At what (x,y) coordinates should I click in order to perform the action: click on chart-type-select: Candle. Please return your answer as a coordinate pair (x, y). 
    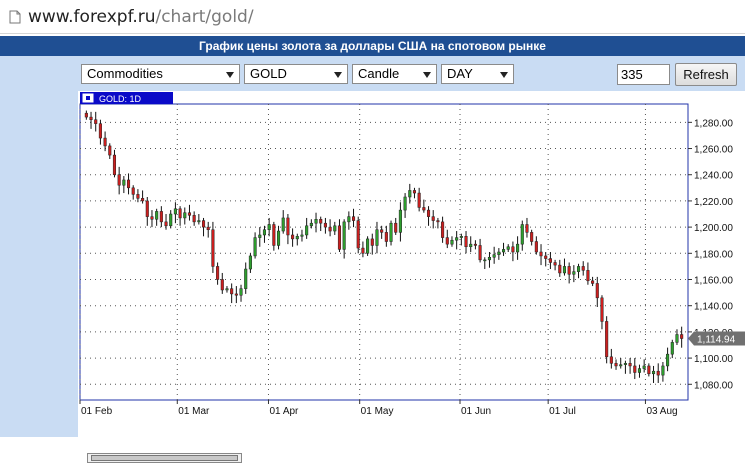
    Looking at the image, I should click on (394, 74).